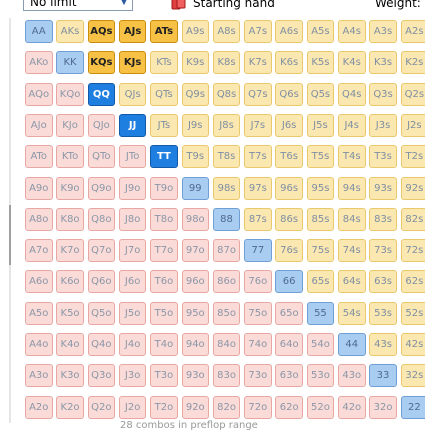  Describe the element at coordinates (39, 282) in the screenshot. I see `hand-cell-A6o: A6o` at that location.